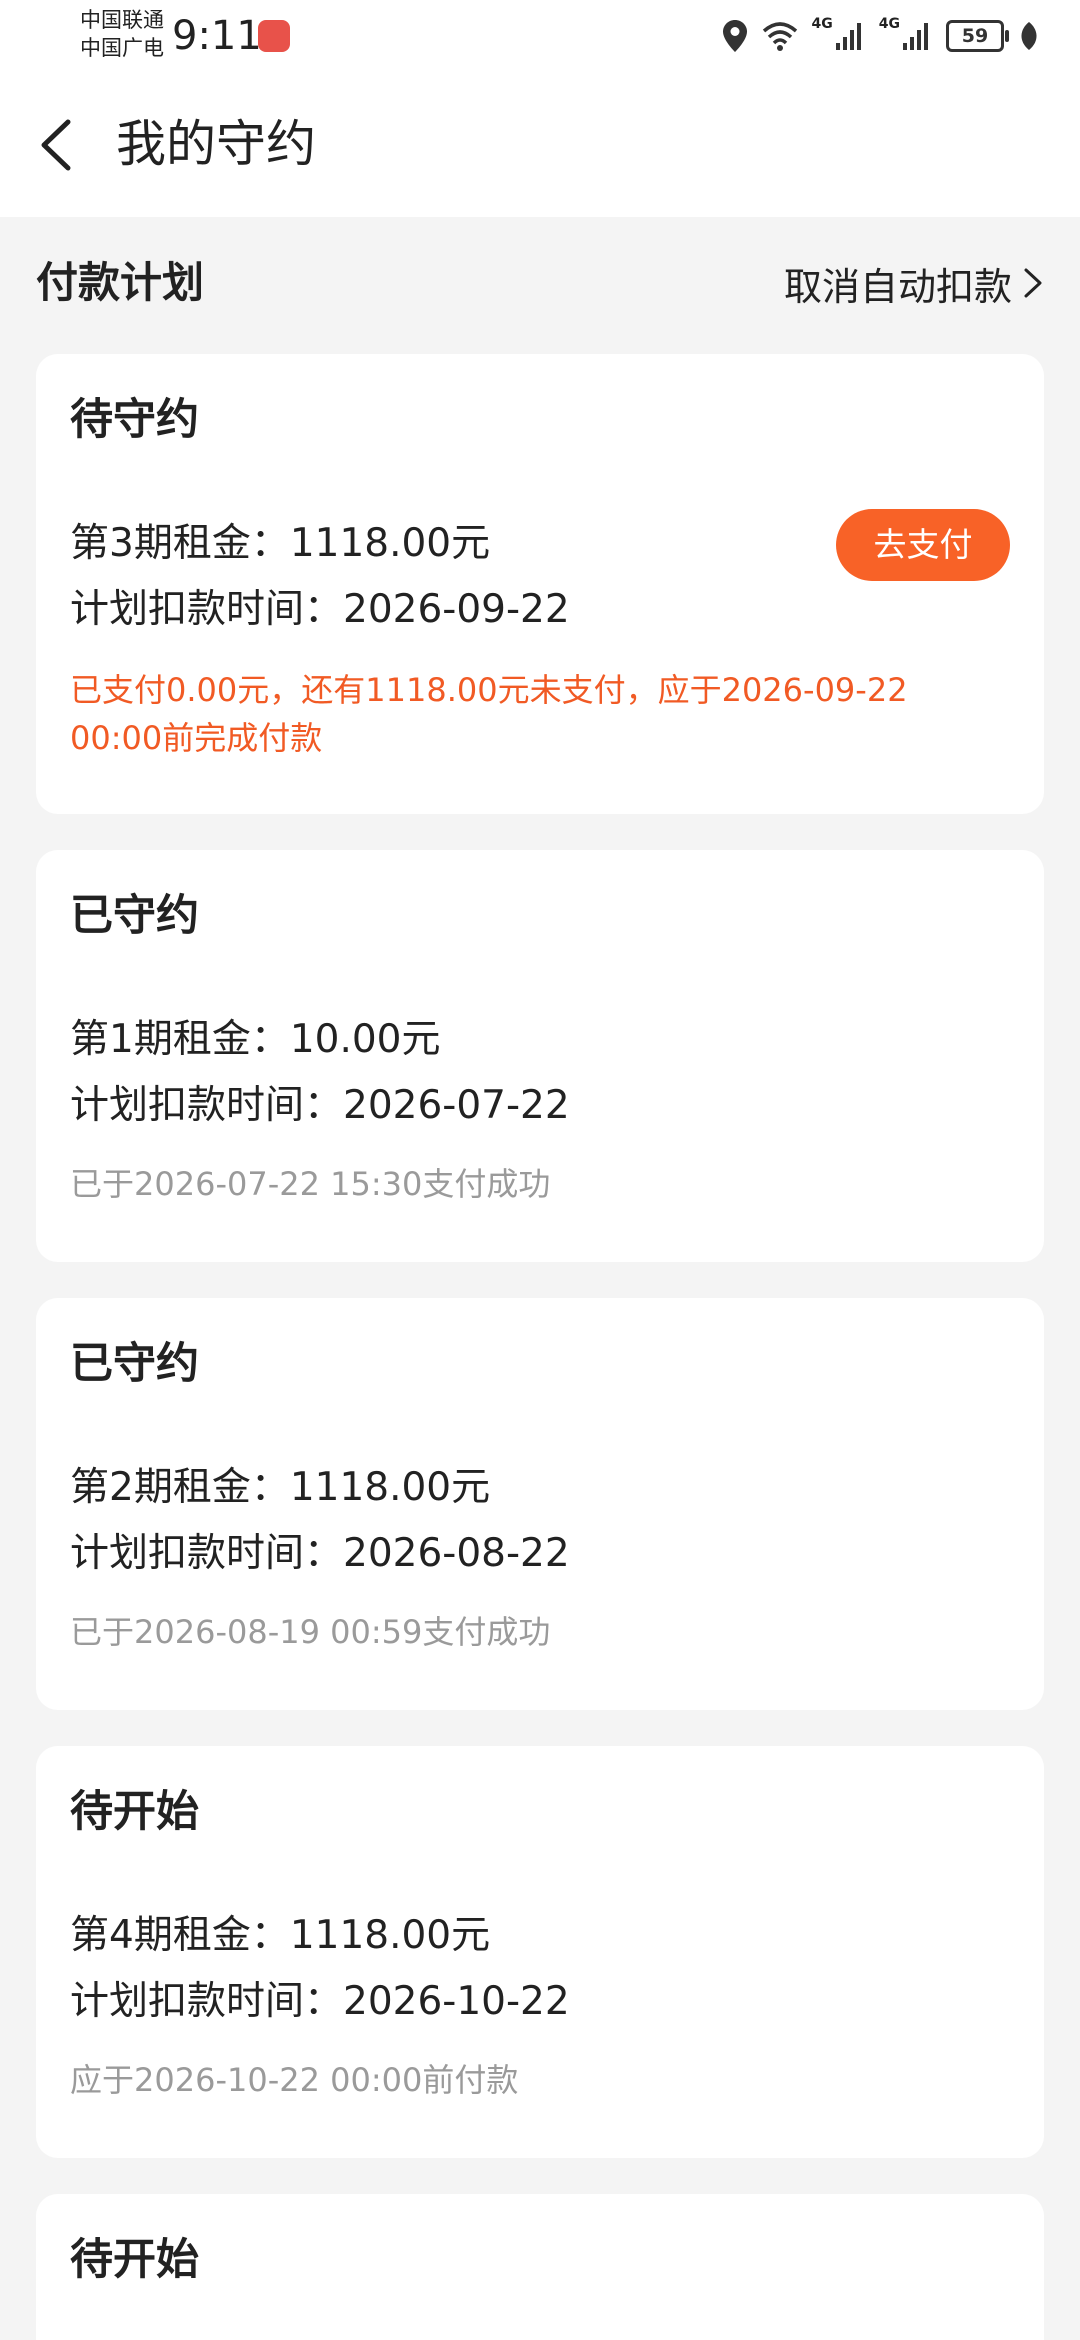  Describe the element at coordinates (280, 1487) in the screenshot. I see `rent-amount: 第2期租金：1118.00元` at that location.